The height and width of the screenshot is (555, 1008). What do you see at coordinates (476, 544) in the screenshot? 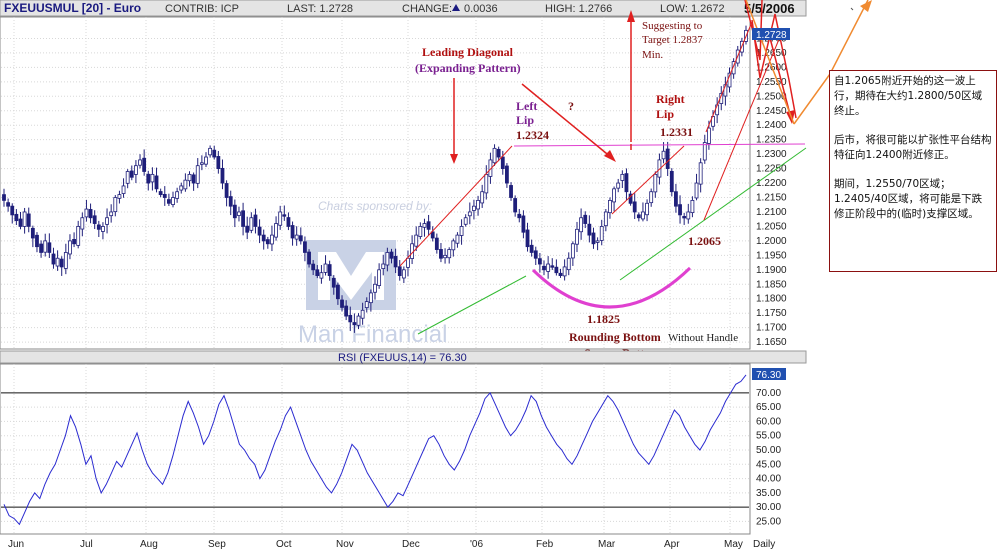
I see `x-tick-label: '06` at bounding box center [476, 544].